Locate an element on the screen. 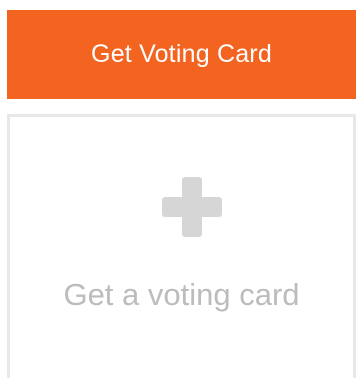 The image size is (358, 378). plus-icon-vertical-bar is located at coordinates (192, 207).